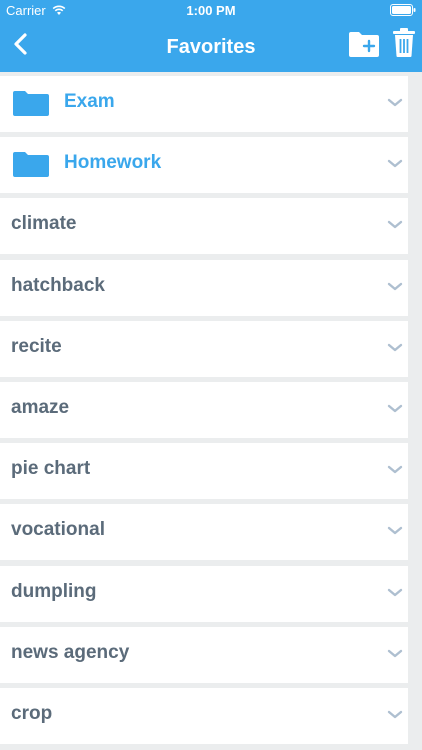  Describe the element at coordinates (204, 532) in the screenshot. I see `word-row-vocational: vocational` at that location.